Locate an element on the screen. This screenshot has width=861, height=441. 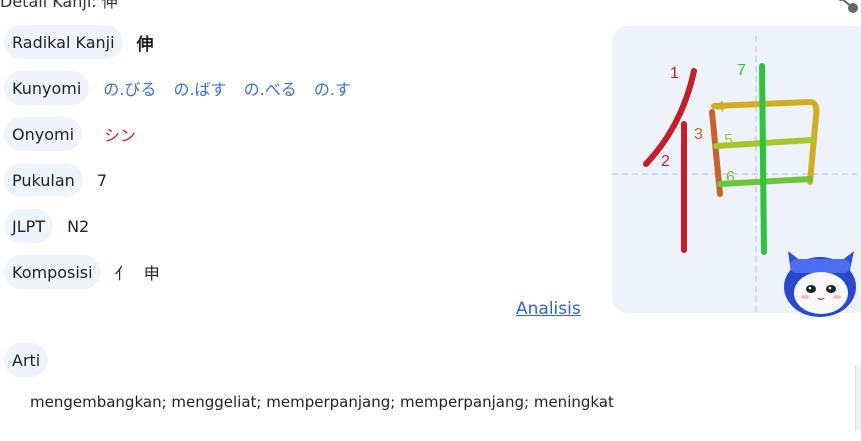
strokes-label: Pukulan is located at coordinates (43, 180).